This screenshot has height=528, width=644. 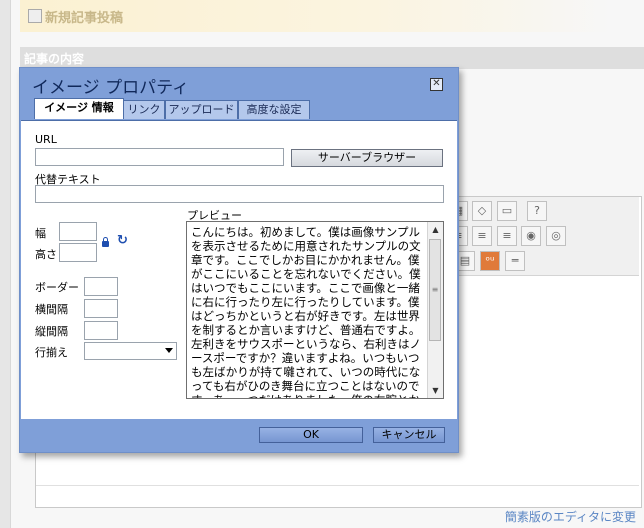 What do you see at coordinates (311, 435) in the screenshot?
I see `ok-button: OK` at bounding box center [311, 435].